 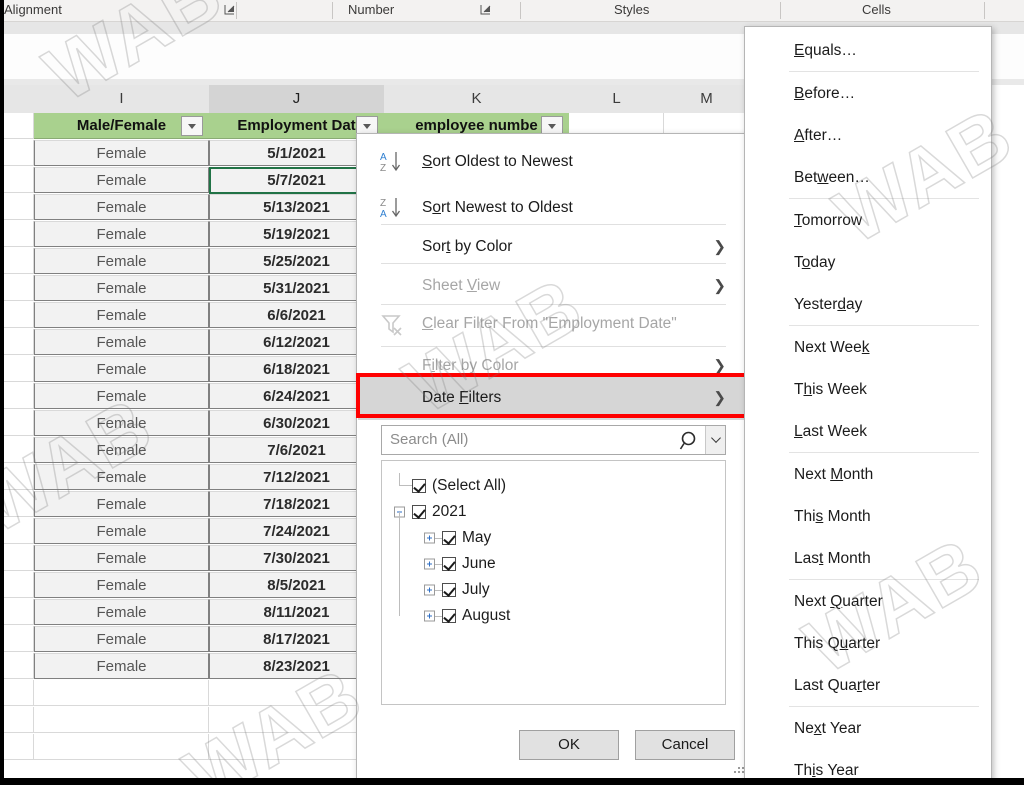 I want to click on date-filter-next-week: Next Week, so click(x=868, y=348).